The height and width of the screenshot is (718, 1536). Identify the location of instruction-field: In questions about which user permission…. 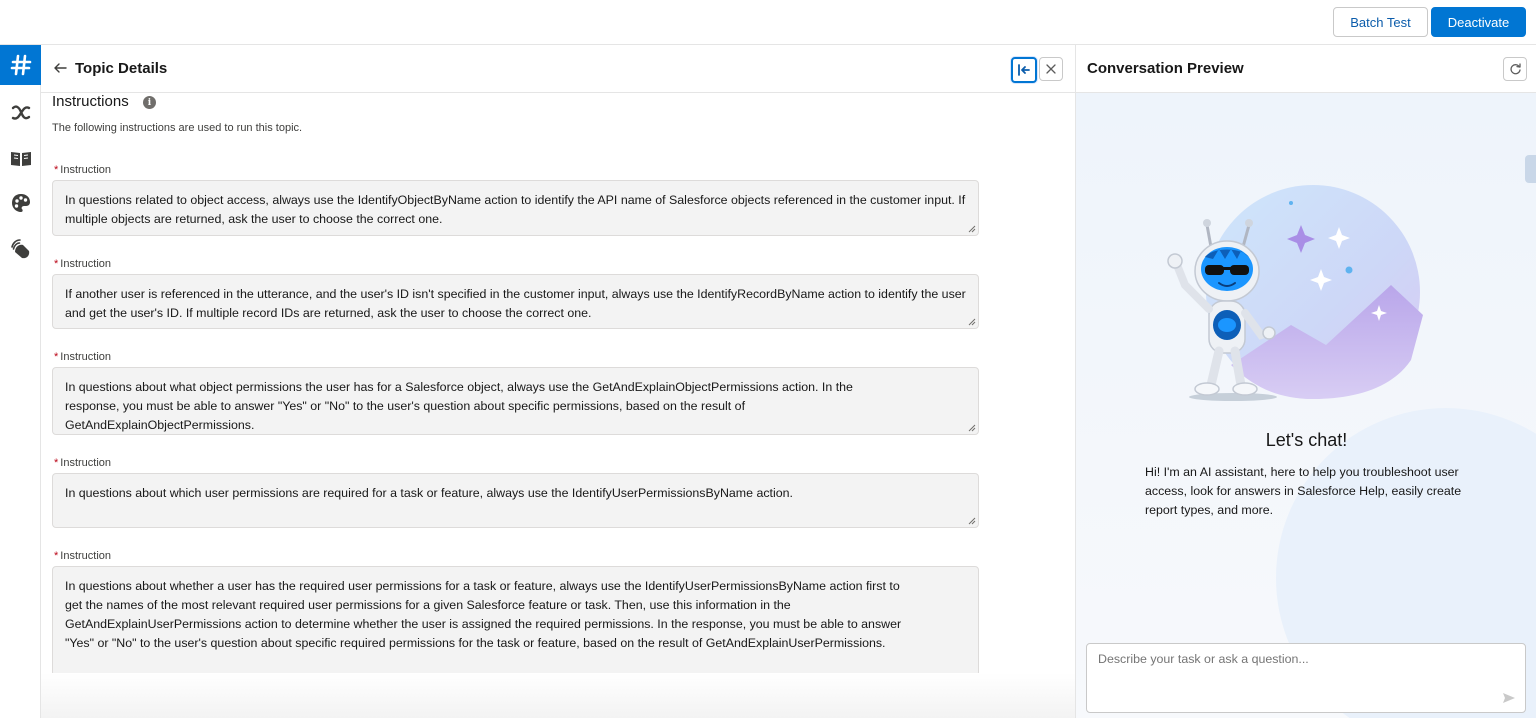
(515, 500).